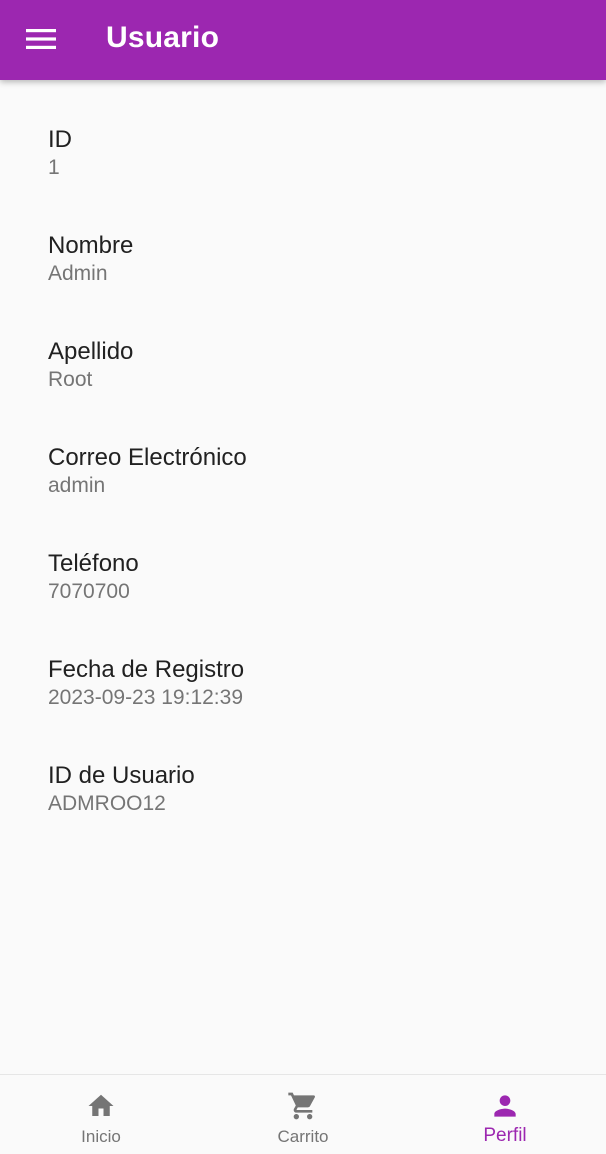 The width and height of the screenshot is (606, 1154). Describe the element at coordinates (146, 669) in the screenshot. I see `field-label: Fecha de Registro` at that location.